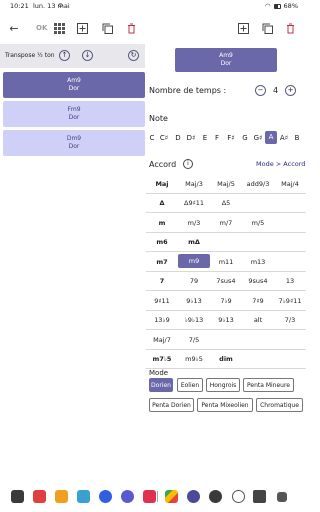 This screenshot has width=320, height=512. What do you see at coordinates (290, 300) in the screenshot?
I see `chord-type-button: 7♭9♯11` at bounding box center [290, 300].